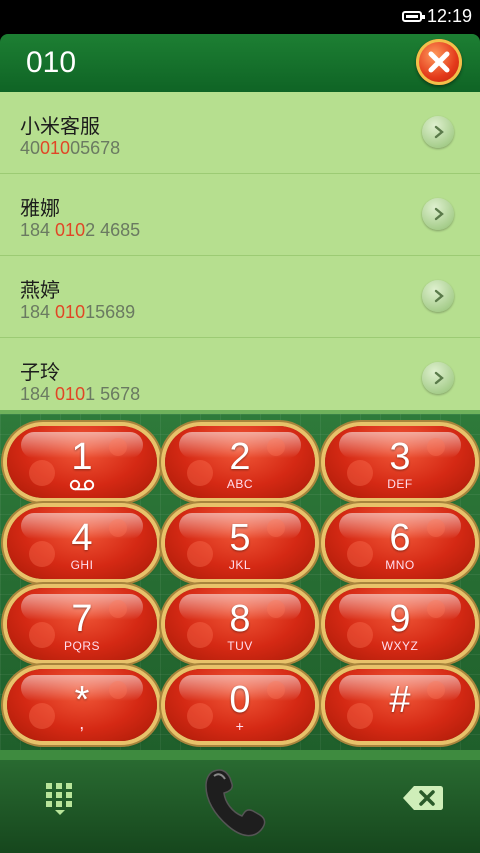  Describe the element at coordinates (82, 705) in the screenshot. I see `key-star: * ,` at that location.